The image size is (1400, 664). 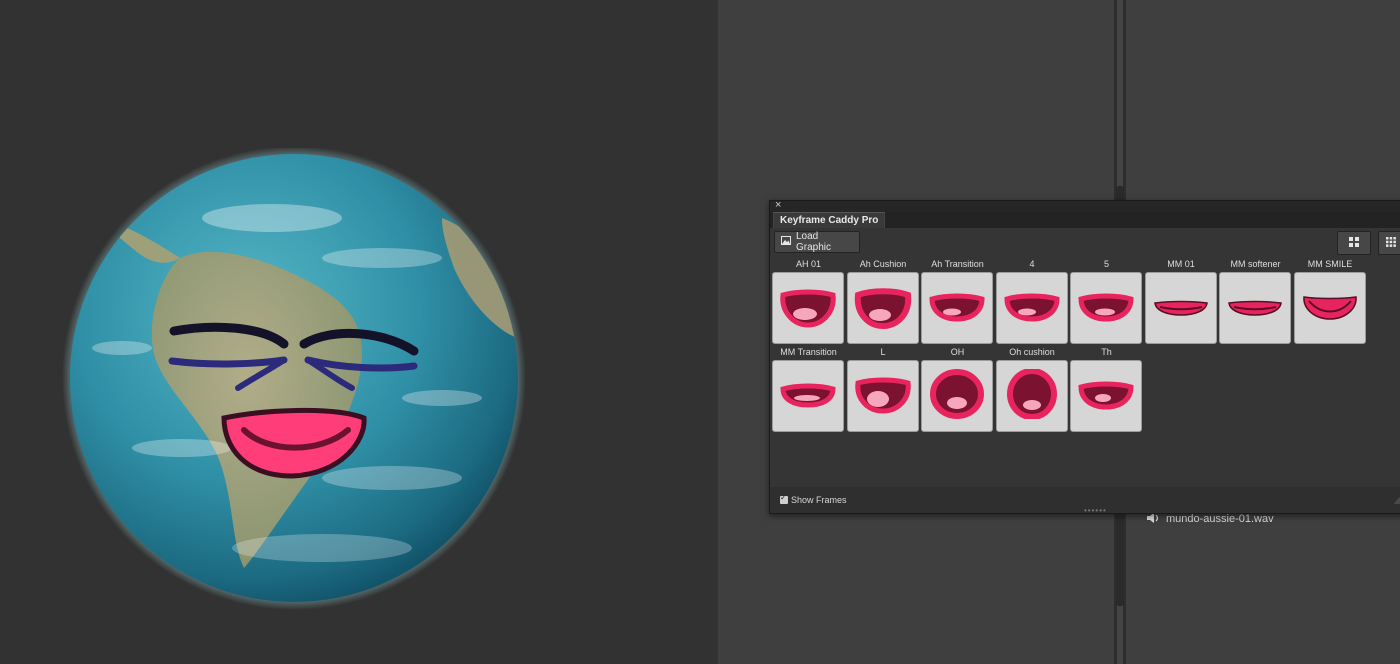 I want to click on mouth-tile-label: 4, so click(x=1032, y=264).